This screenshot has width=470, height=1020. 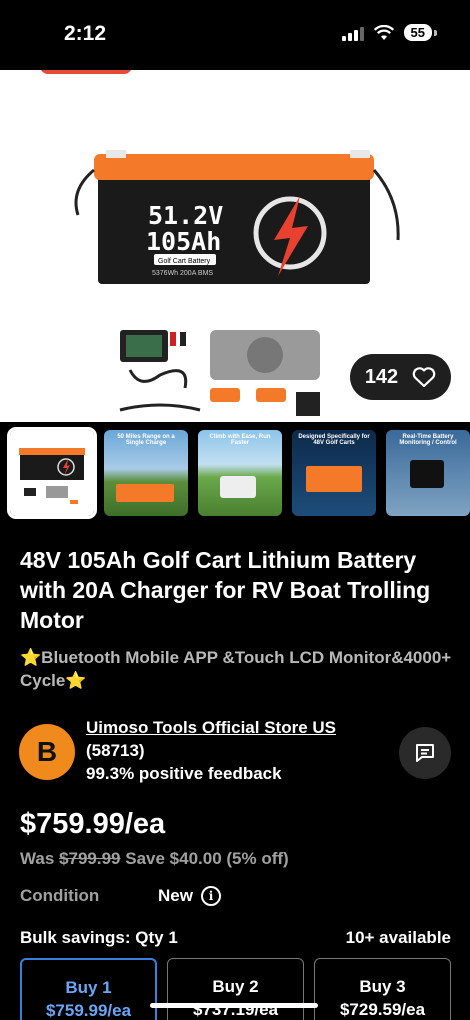 What do you see at coordinates (235, 35) in the screenshot?
I see `status-bar: 2:12 55` at bounding box center [235, 35].